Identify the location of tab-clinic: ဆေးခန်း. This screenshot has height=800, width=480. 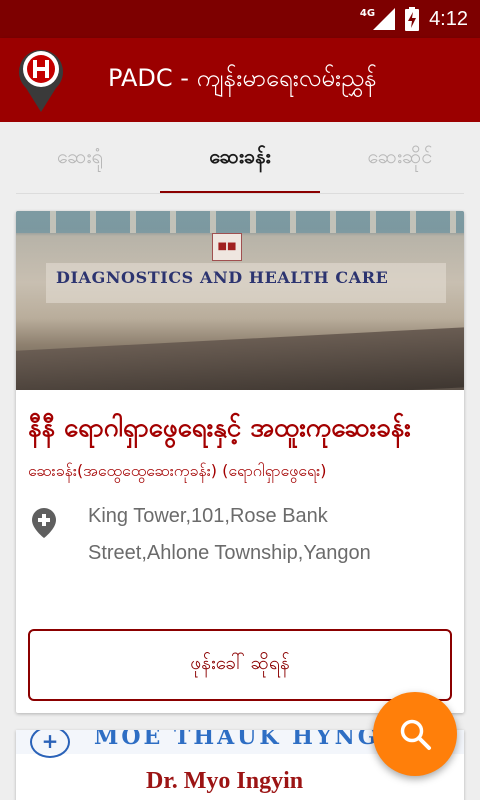
(240, 158).